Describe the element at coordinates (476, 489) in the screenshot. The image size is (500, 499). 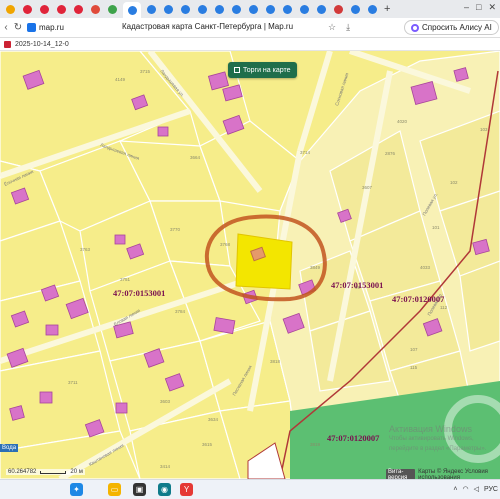
I see `volume-icon: ◁` at that location.